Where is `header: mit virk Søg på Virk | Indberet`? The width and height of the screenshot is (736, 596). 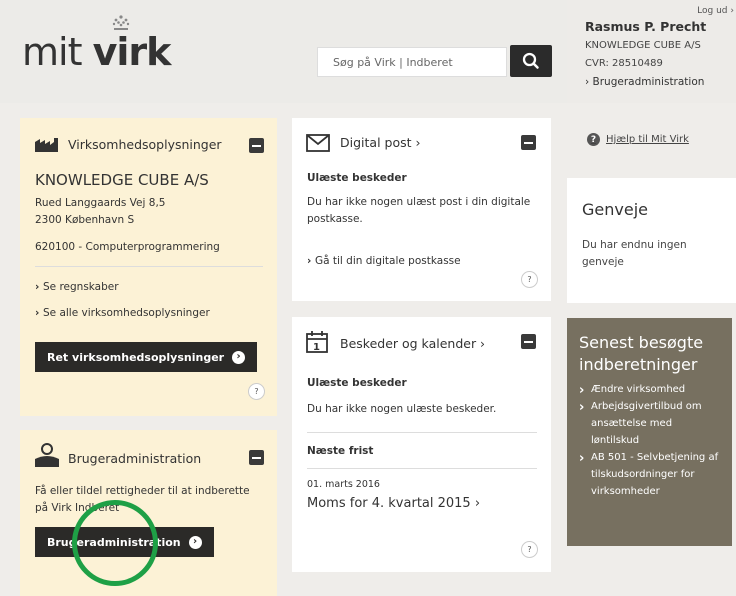 header: mit virk Søg på Virk | Indberet is located at coordinates (283, 51).